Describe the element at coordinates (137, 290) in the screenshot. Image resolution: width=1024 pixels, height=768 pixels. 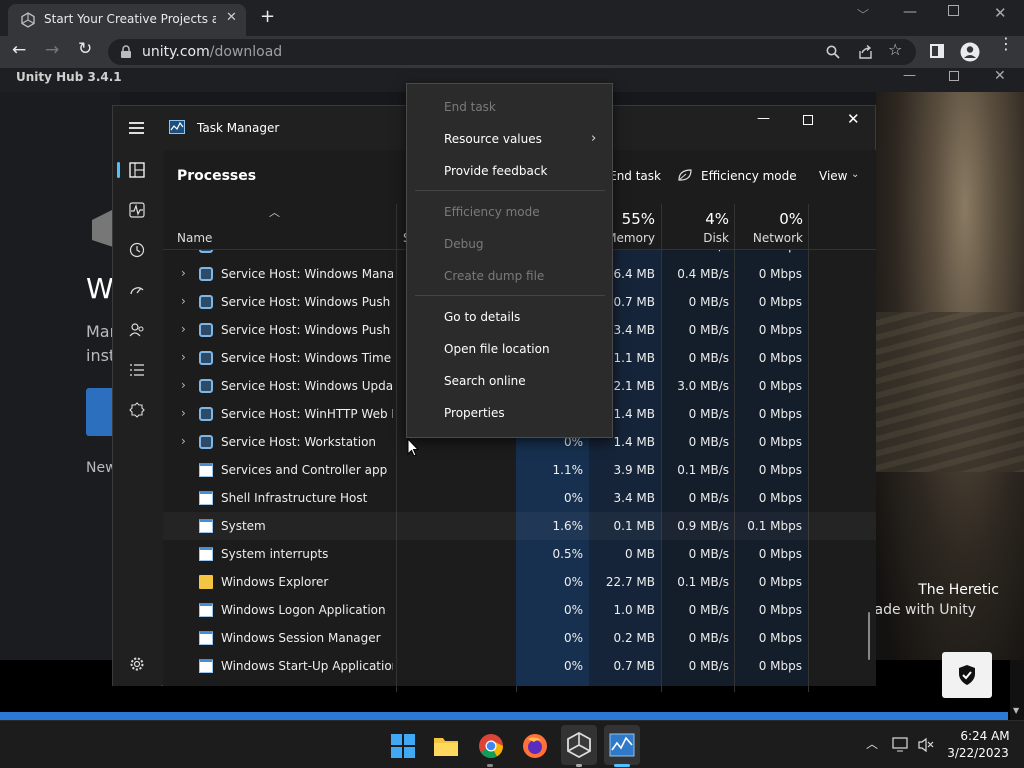
I see `startup-apps-nav-icon` at that location.